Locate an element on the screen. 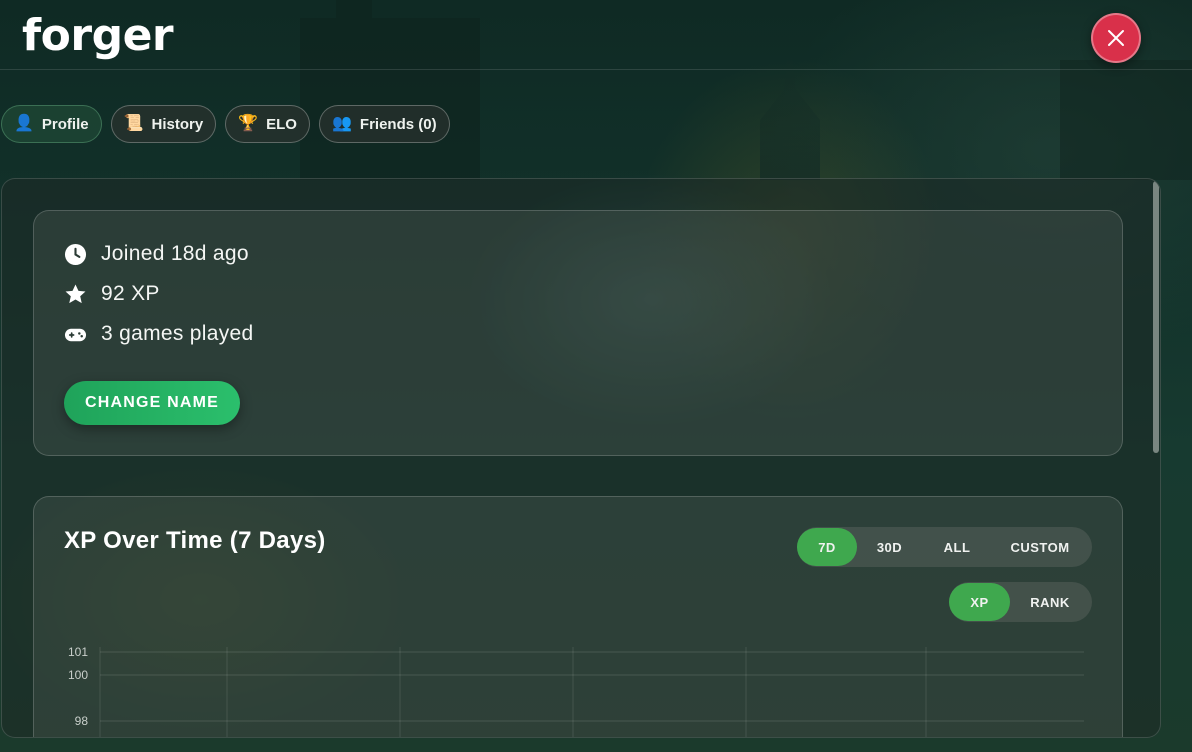  games-text: 3 games played is located at coordinates (177, 333).